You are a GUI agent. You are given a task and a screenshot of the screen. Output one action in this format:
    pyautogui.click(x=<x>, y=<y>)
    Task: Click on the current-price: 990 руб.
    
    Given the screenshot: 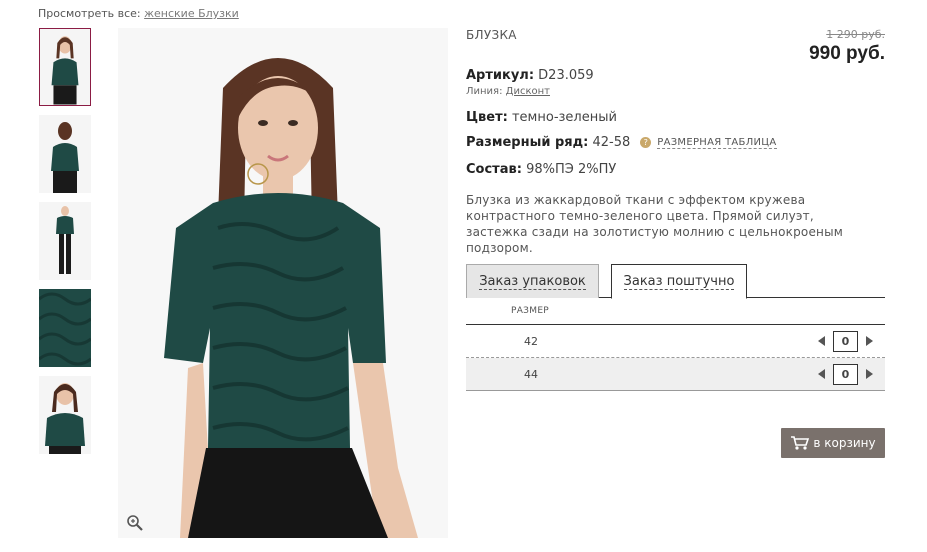 What is the action you would take?
    pyautogui.click(x=847, y=53)
    